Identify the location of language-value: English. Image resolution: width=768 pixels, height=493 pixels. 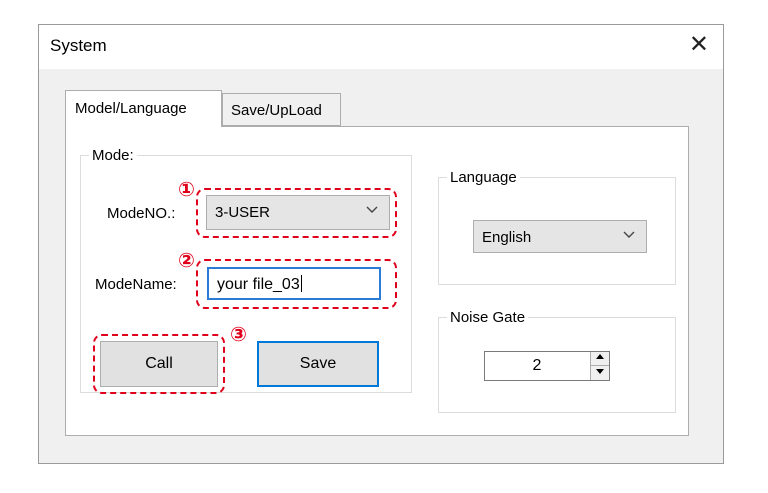
(507, 237).